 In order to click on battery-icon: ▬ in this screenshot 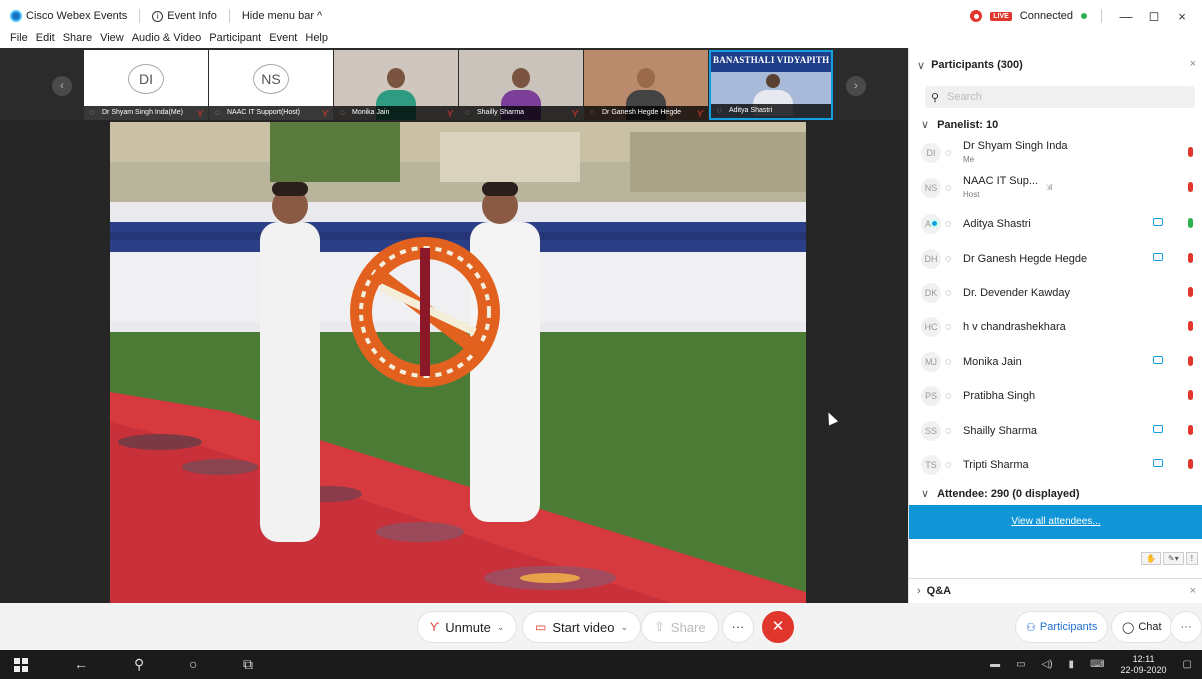, I will do `click(995, 664)`.